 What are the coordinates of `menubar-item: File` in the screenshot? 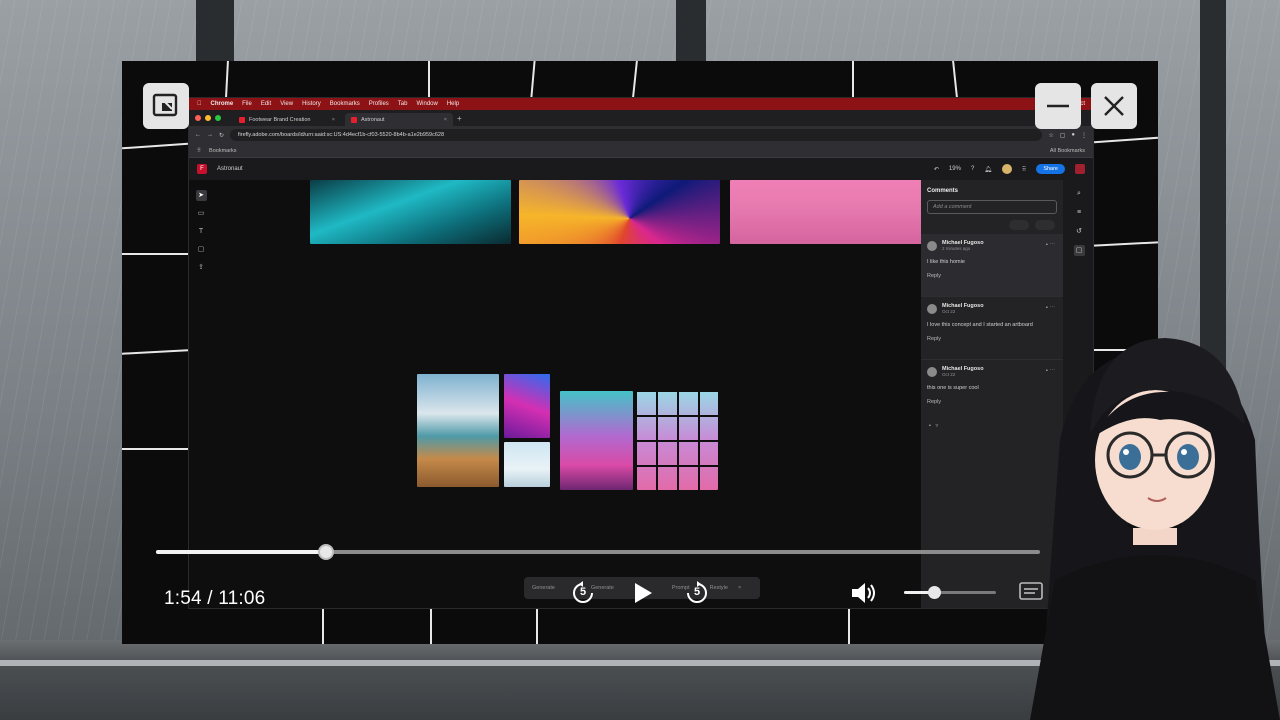 It's located at (247, 104).